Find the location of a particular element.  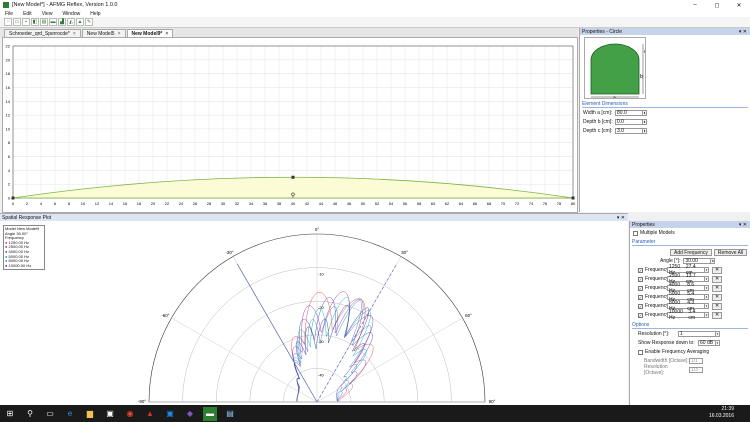

frequency-label: Frequency: is located at coordinates (658, 306).